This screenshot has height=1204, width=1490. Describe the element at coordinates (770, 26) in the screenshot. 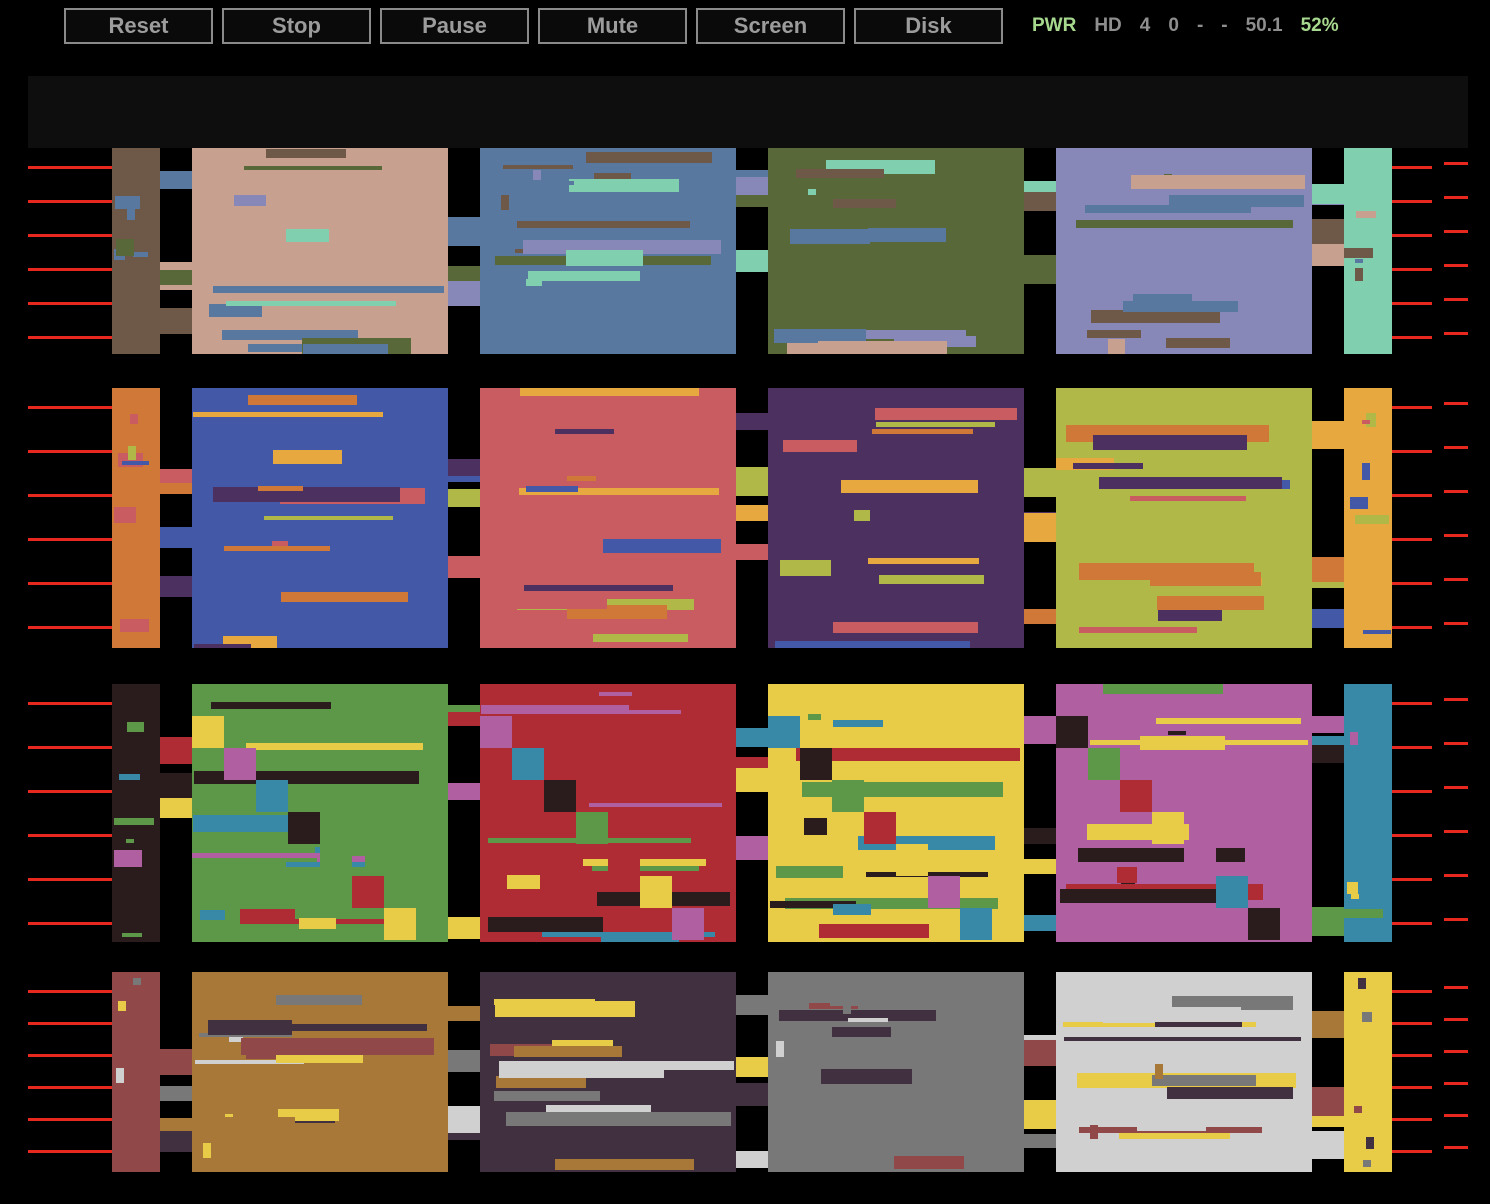

I see `screen-button: Screen` at that location.